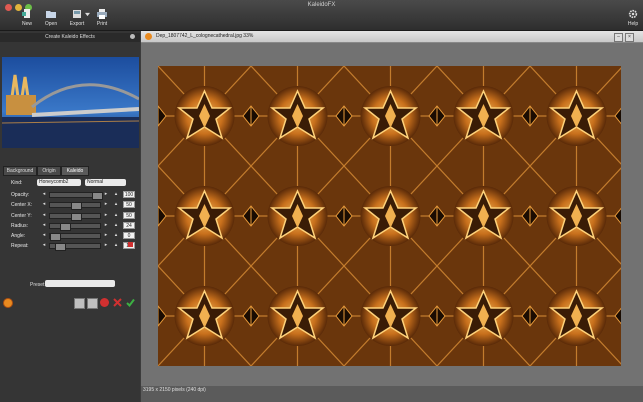 The height and width of the screenshot is (402, 643). I want to click on preset-label: Preset:, so click(38, 285).